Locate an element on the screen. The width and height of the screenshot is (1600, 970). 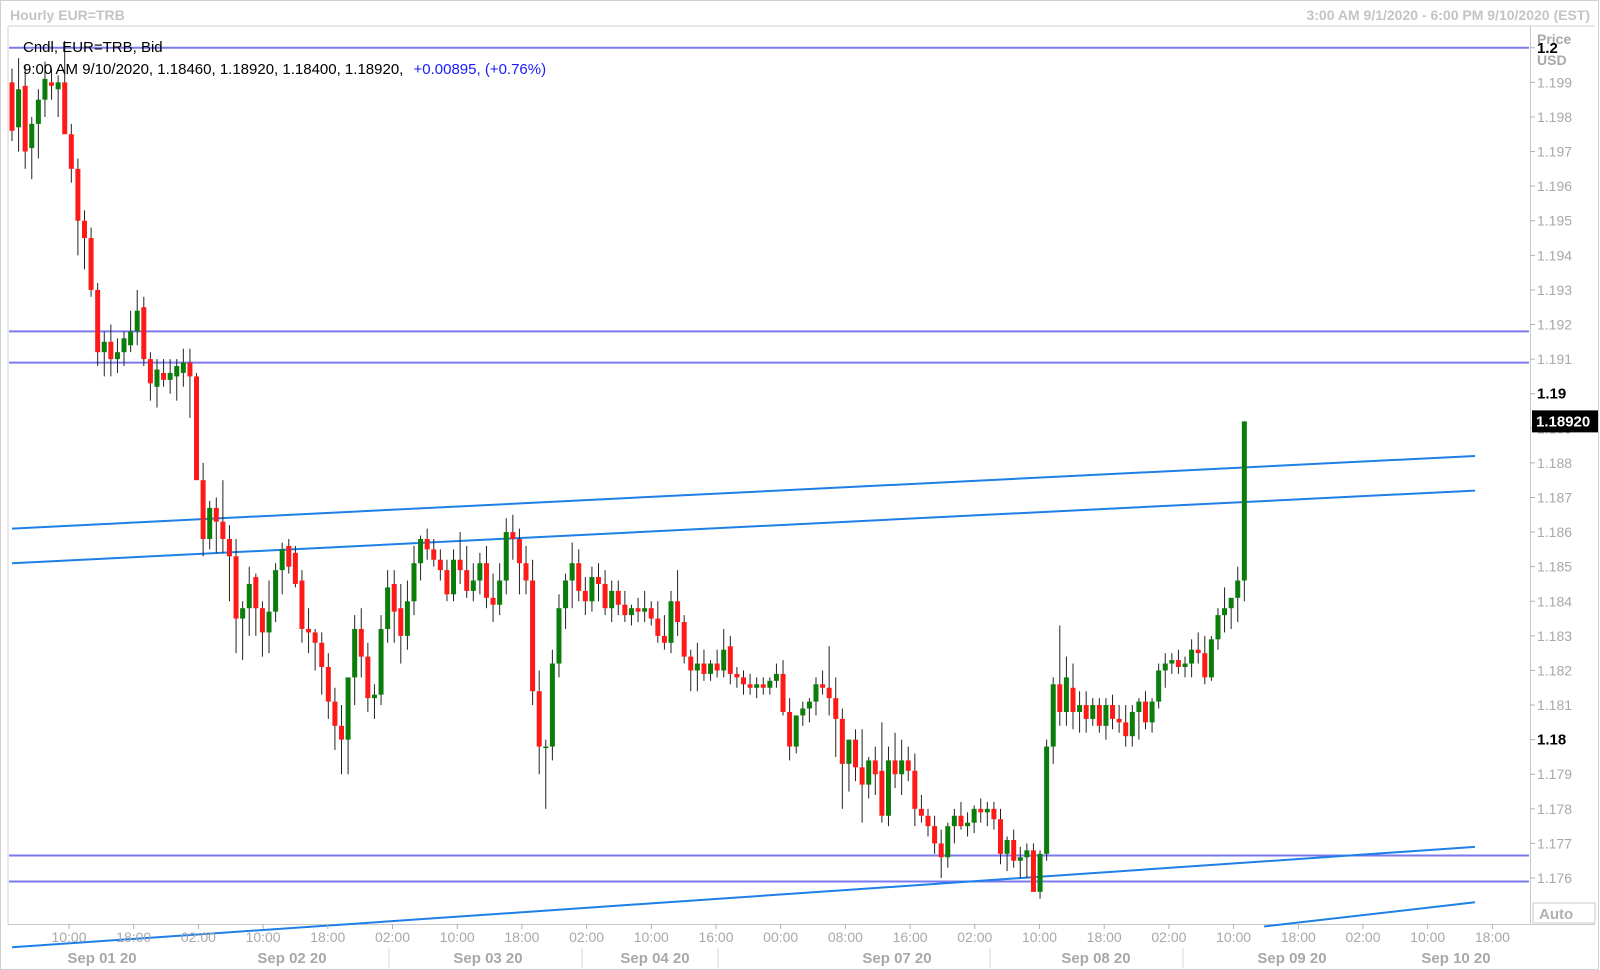
time-tick-label: 16:00 is located at coordinates (910, 937).